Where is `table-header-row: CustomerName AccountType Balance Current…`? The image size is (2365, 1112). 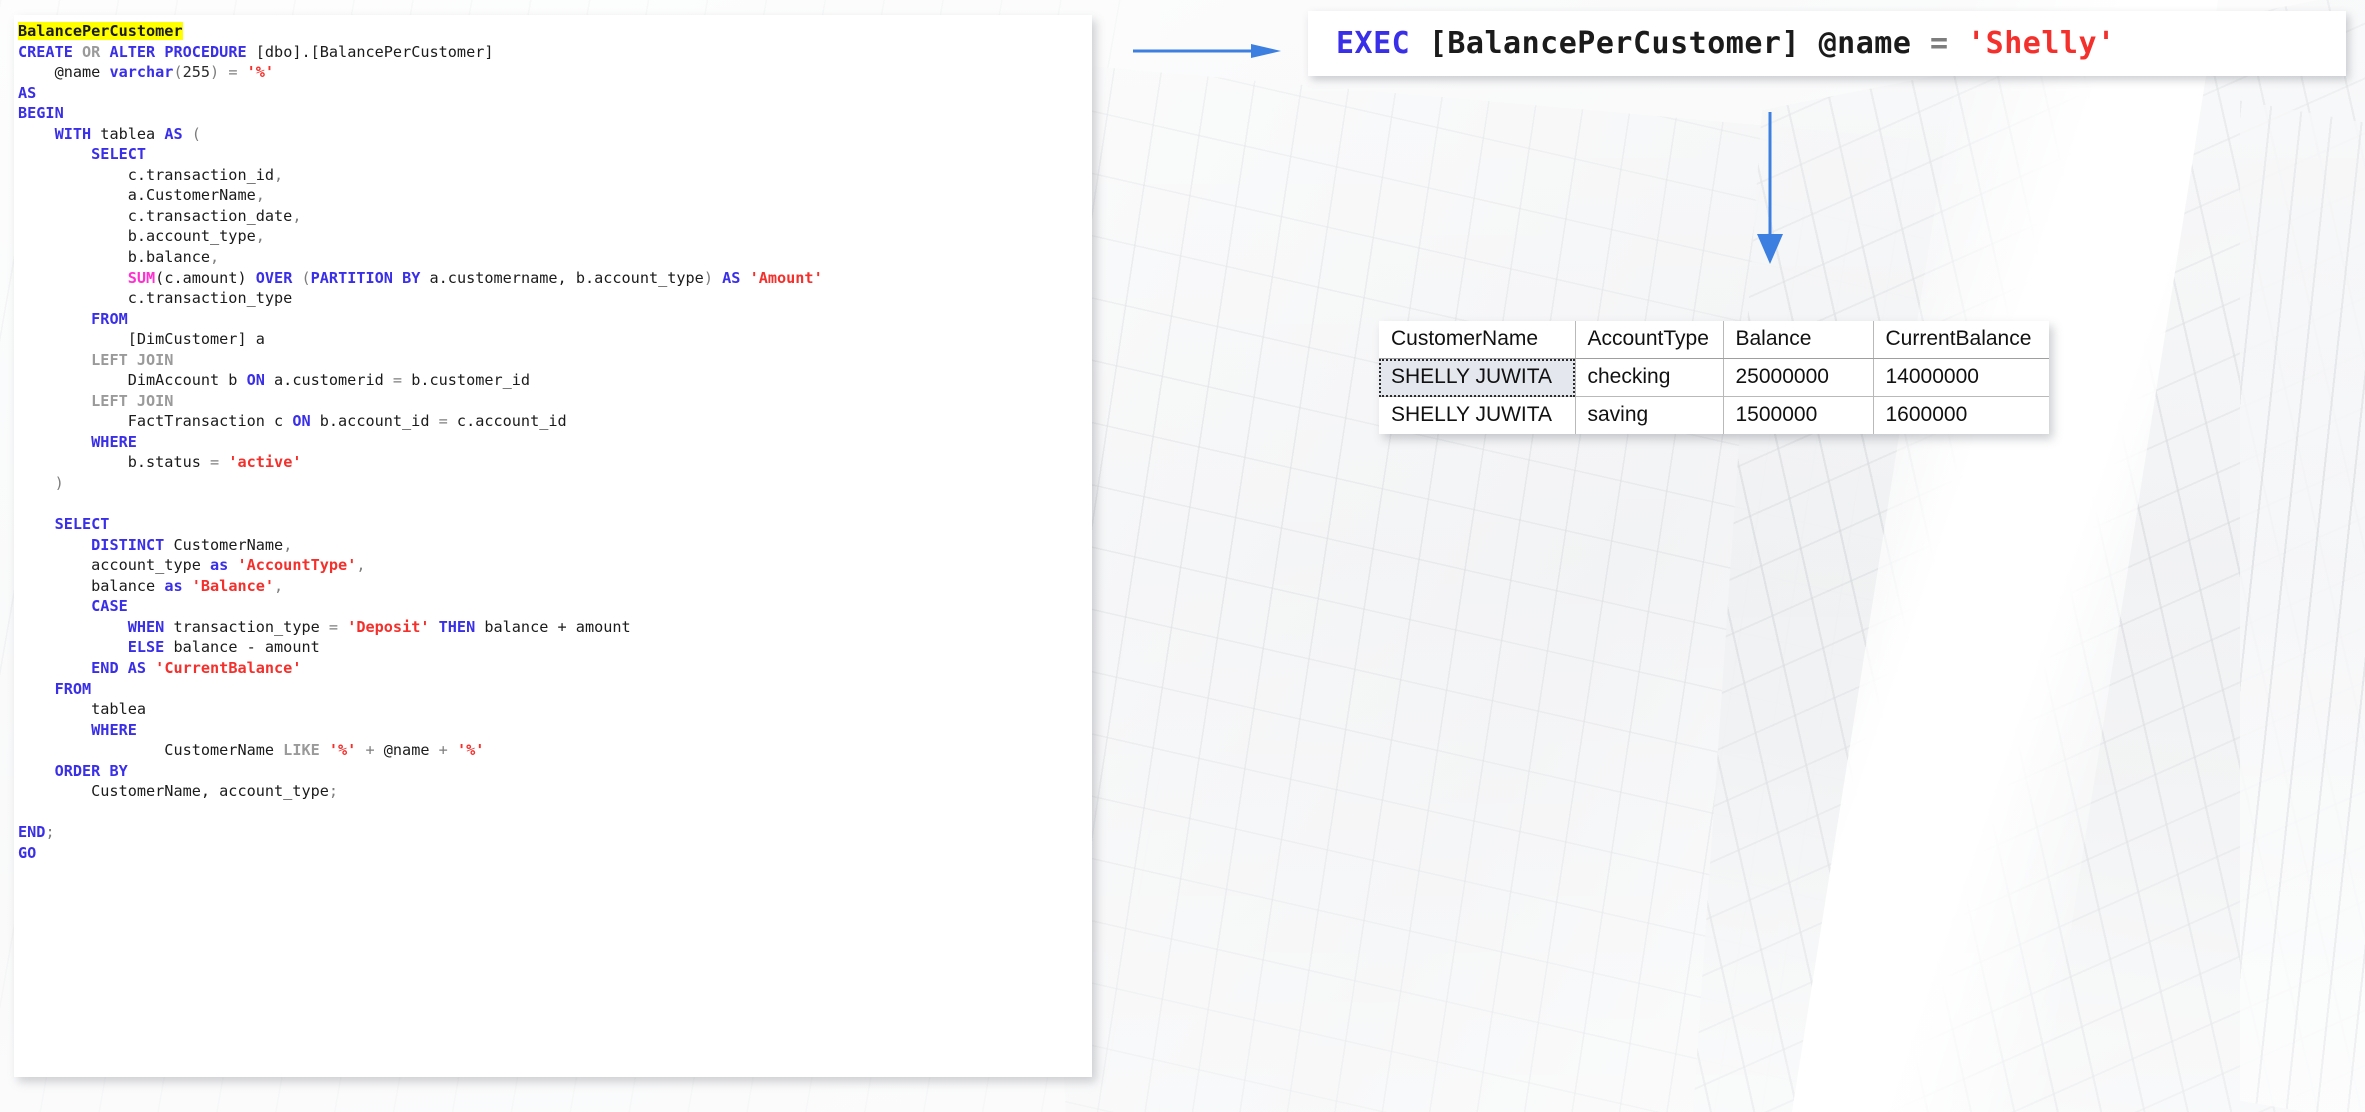
table-header-row: CustomerName AccountType Balance Current… is located at coordinates (1714, 340).